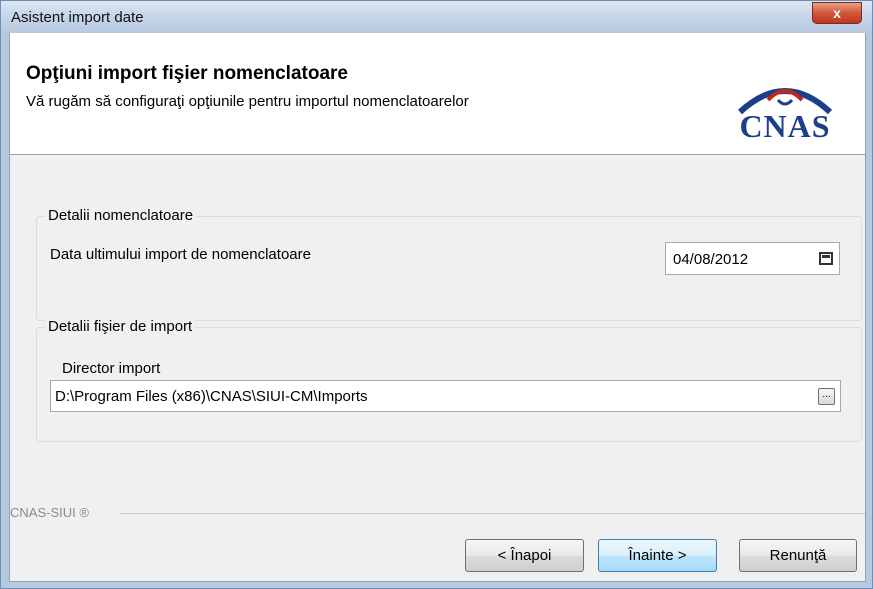 The width and height of the screenshot is (873, 589). I want to click on nomenclature-details-legend: Detalii nomenclatoare, so click(121, 215).